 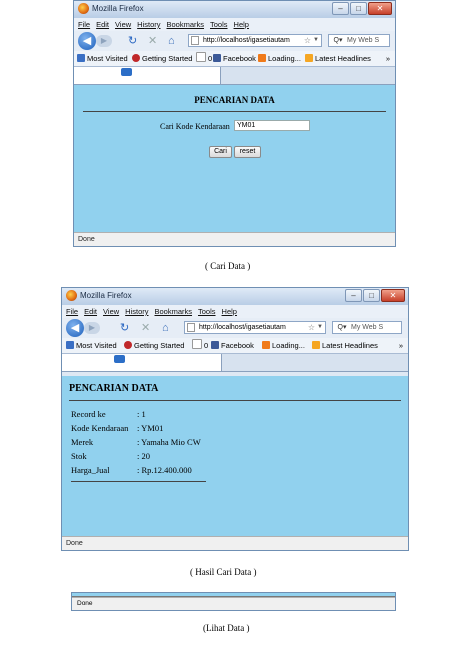 What do you see at coordinates (195, 126) in the screenshot?
I see `kode-kendaraan-label: Cari Kode Kendaraan` at bounding box center [195, 126].